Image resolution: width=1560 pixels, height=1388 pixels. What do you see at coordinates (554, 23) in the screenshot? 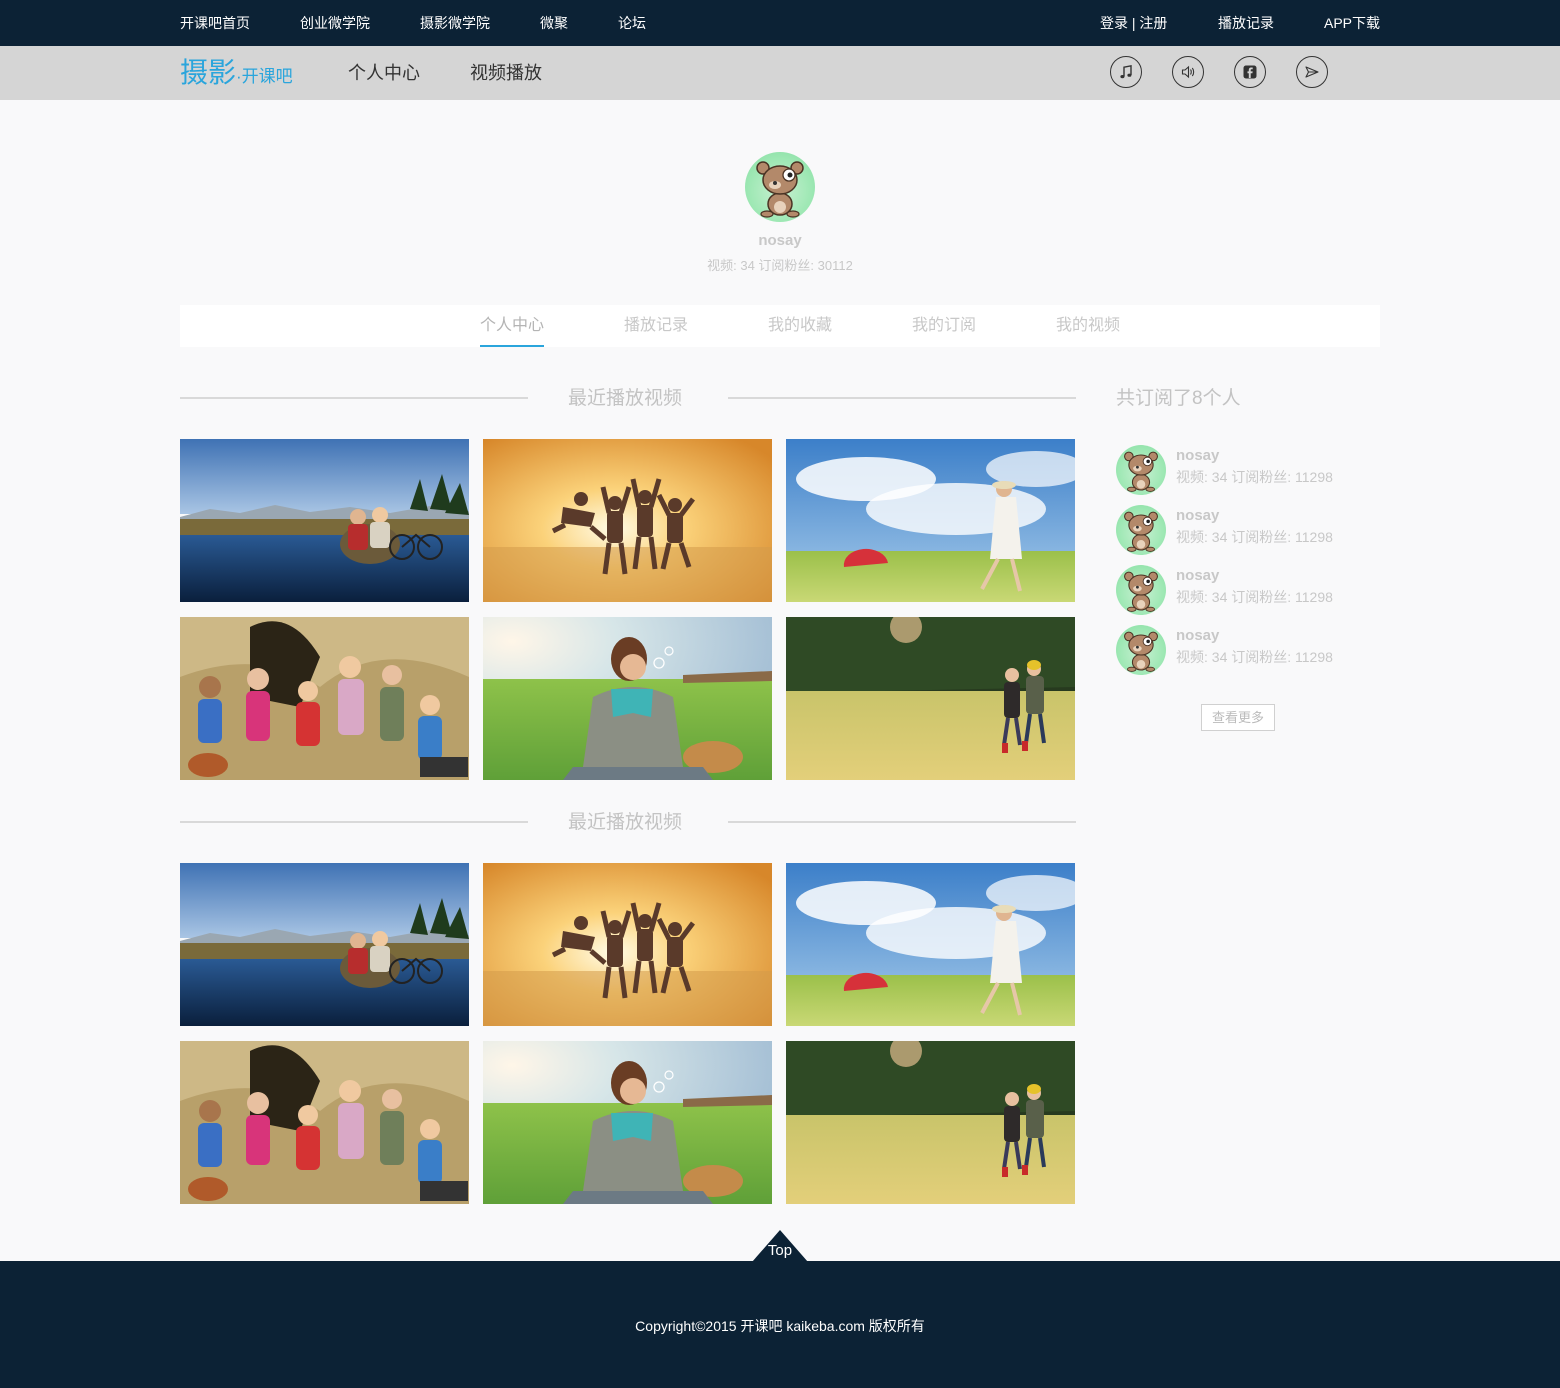
I see `nav-link-weiju: 微聚` at bounding box center [554, 23].